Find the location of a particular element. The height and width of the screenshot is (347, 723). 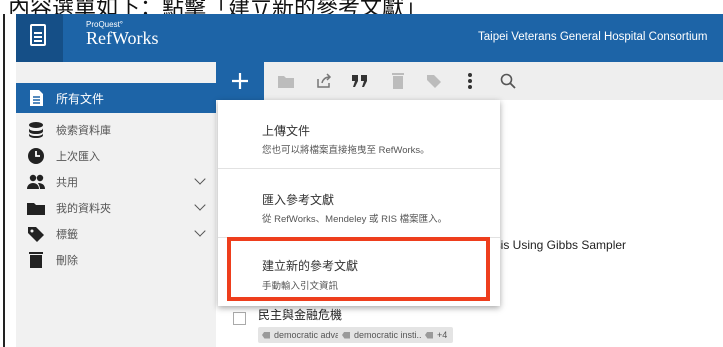

tag-button is located at coordinates (434, 81).